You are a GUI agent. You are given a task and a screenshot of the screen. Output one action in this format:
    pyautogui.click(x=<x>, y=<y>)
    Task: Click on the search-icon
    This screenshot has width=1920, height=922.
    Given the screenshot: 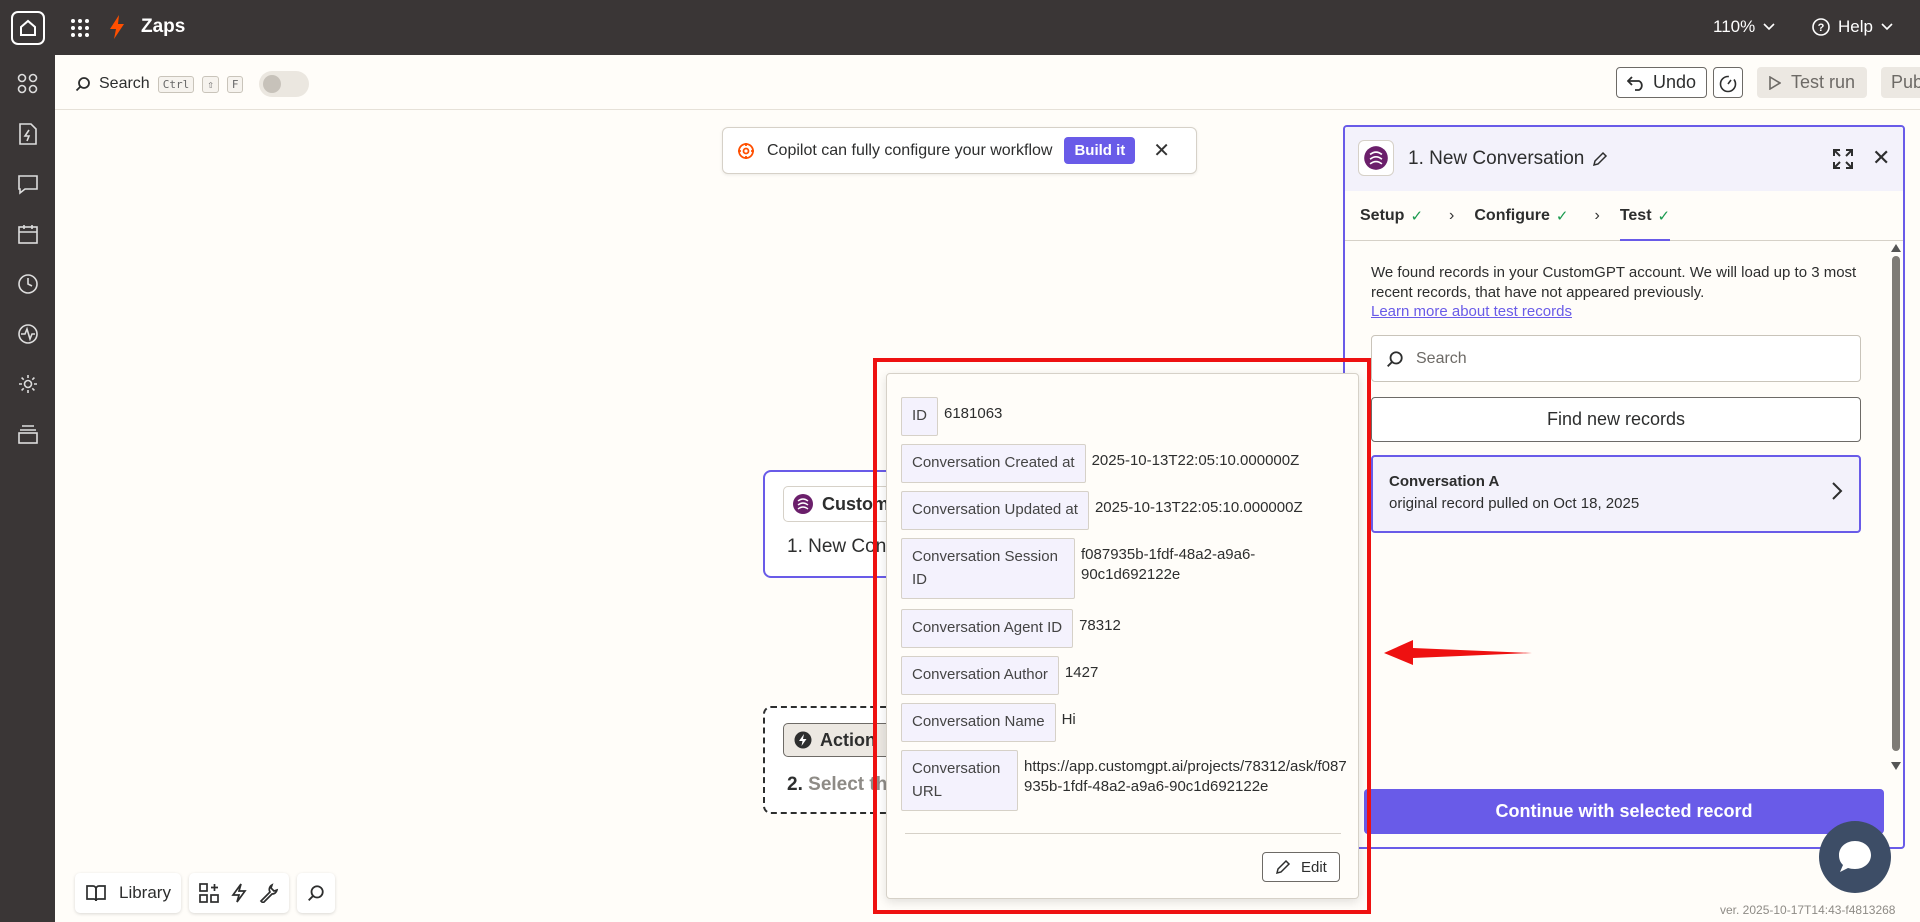 What is the action you would take?
    pyautogui.click(x=316, y=893)
    